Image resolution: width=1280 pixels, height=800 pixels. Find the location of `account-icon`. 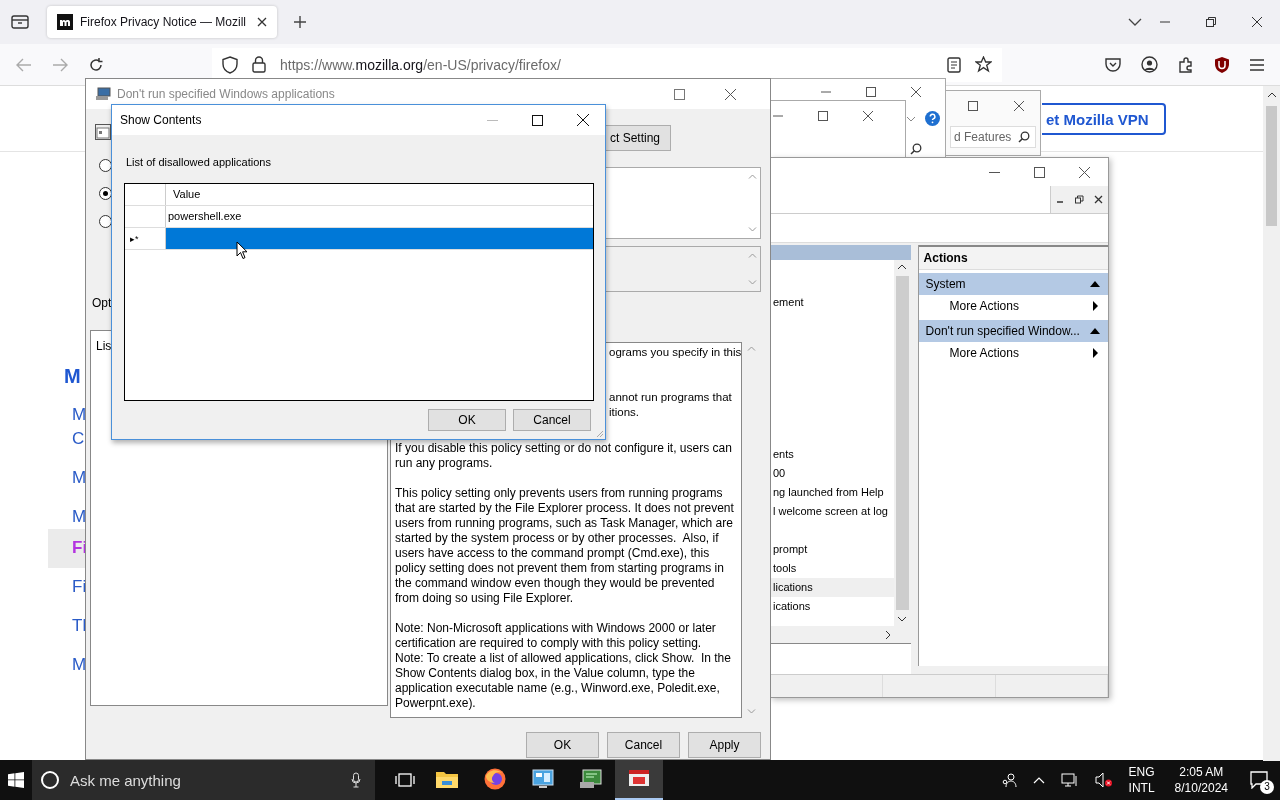

account-icon is located at coordinates (1149, 64).